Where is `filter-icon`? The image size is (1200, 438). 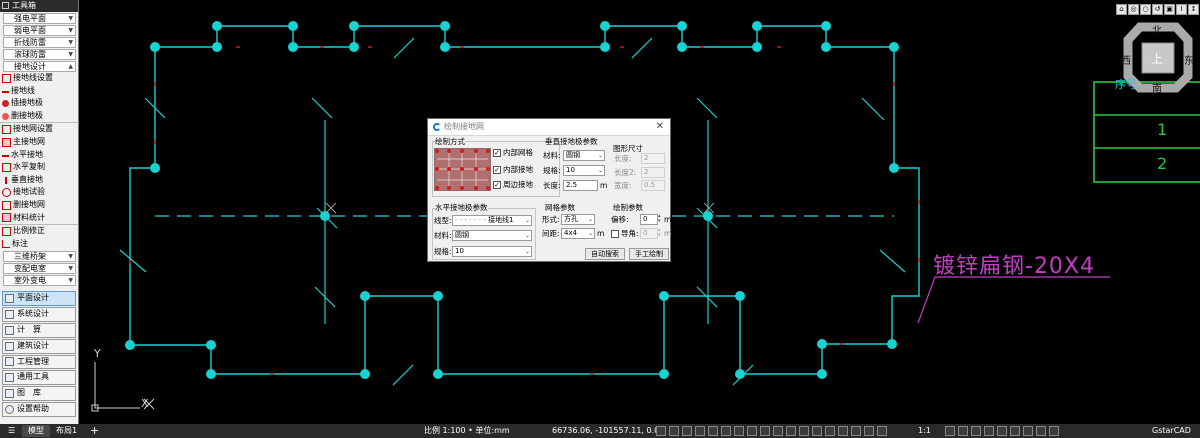 filter-icon is located at coordinates (843, 431).